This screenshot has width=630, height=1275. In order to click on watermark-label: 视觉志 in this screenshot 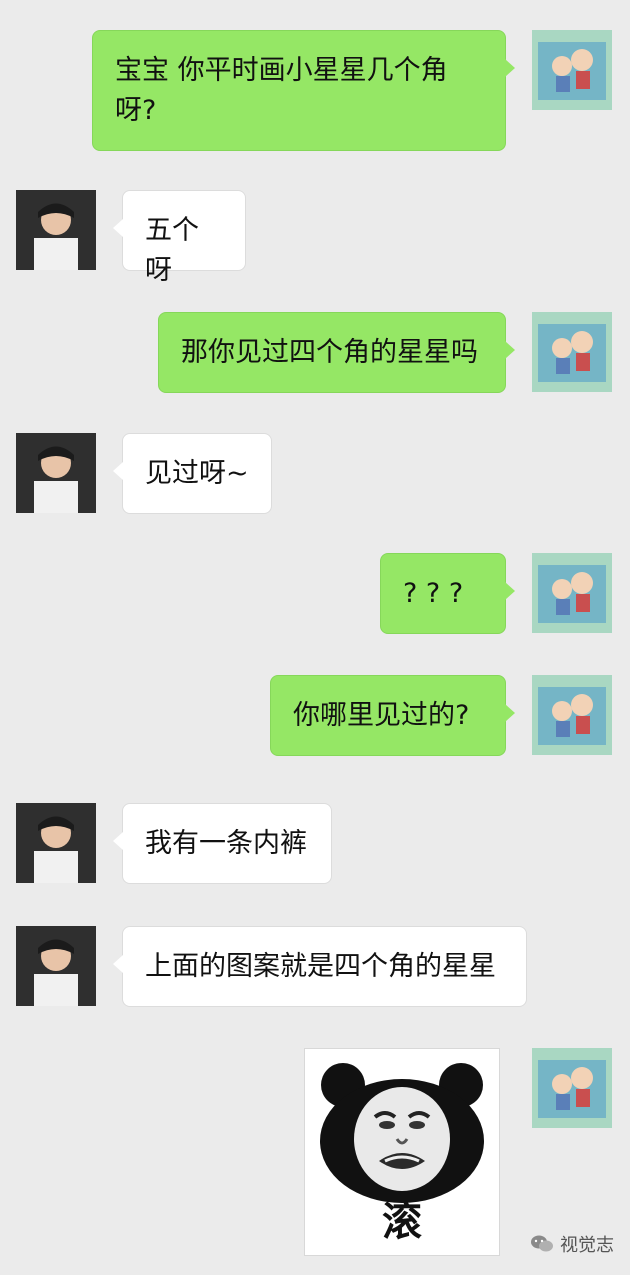, I will do `click(587, 1245)`.